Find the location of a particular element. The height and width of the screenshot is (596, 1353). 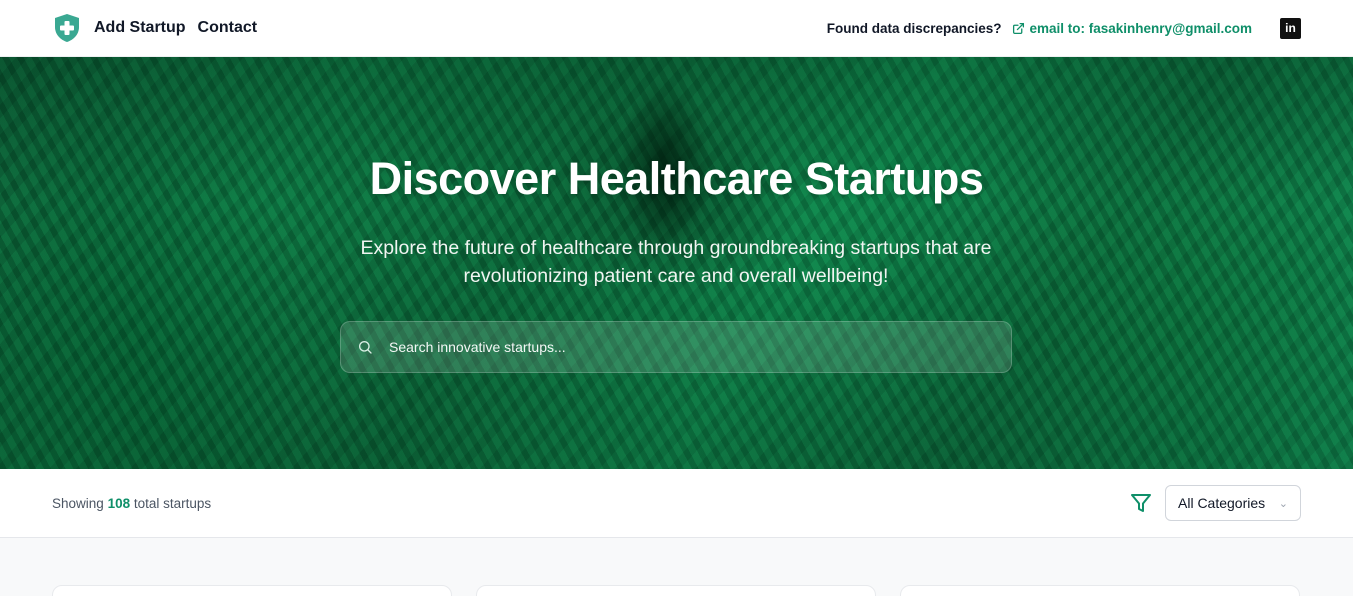

external-link-icon is located at coordinates (1018, 28).